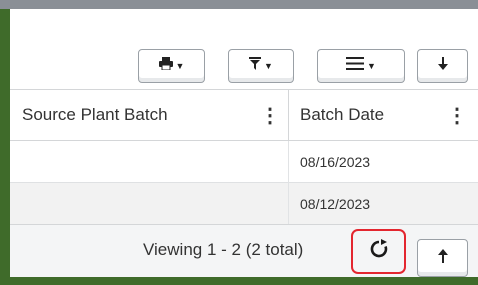 The image size is (478, 285). I want to click on arrow-up-icon, so click(442, 258).